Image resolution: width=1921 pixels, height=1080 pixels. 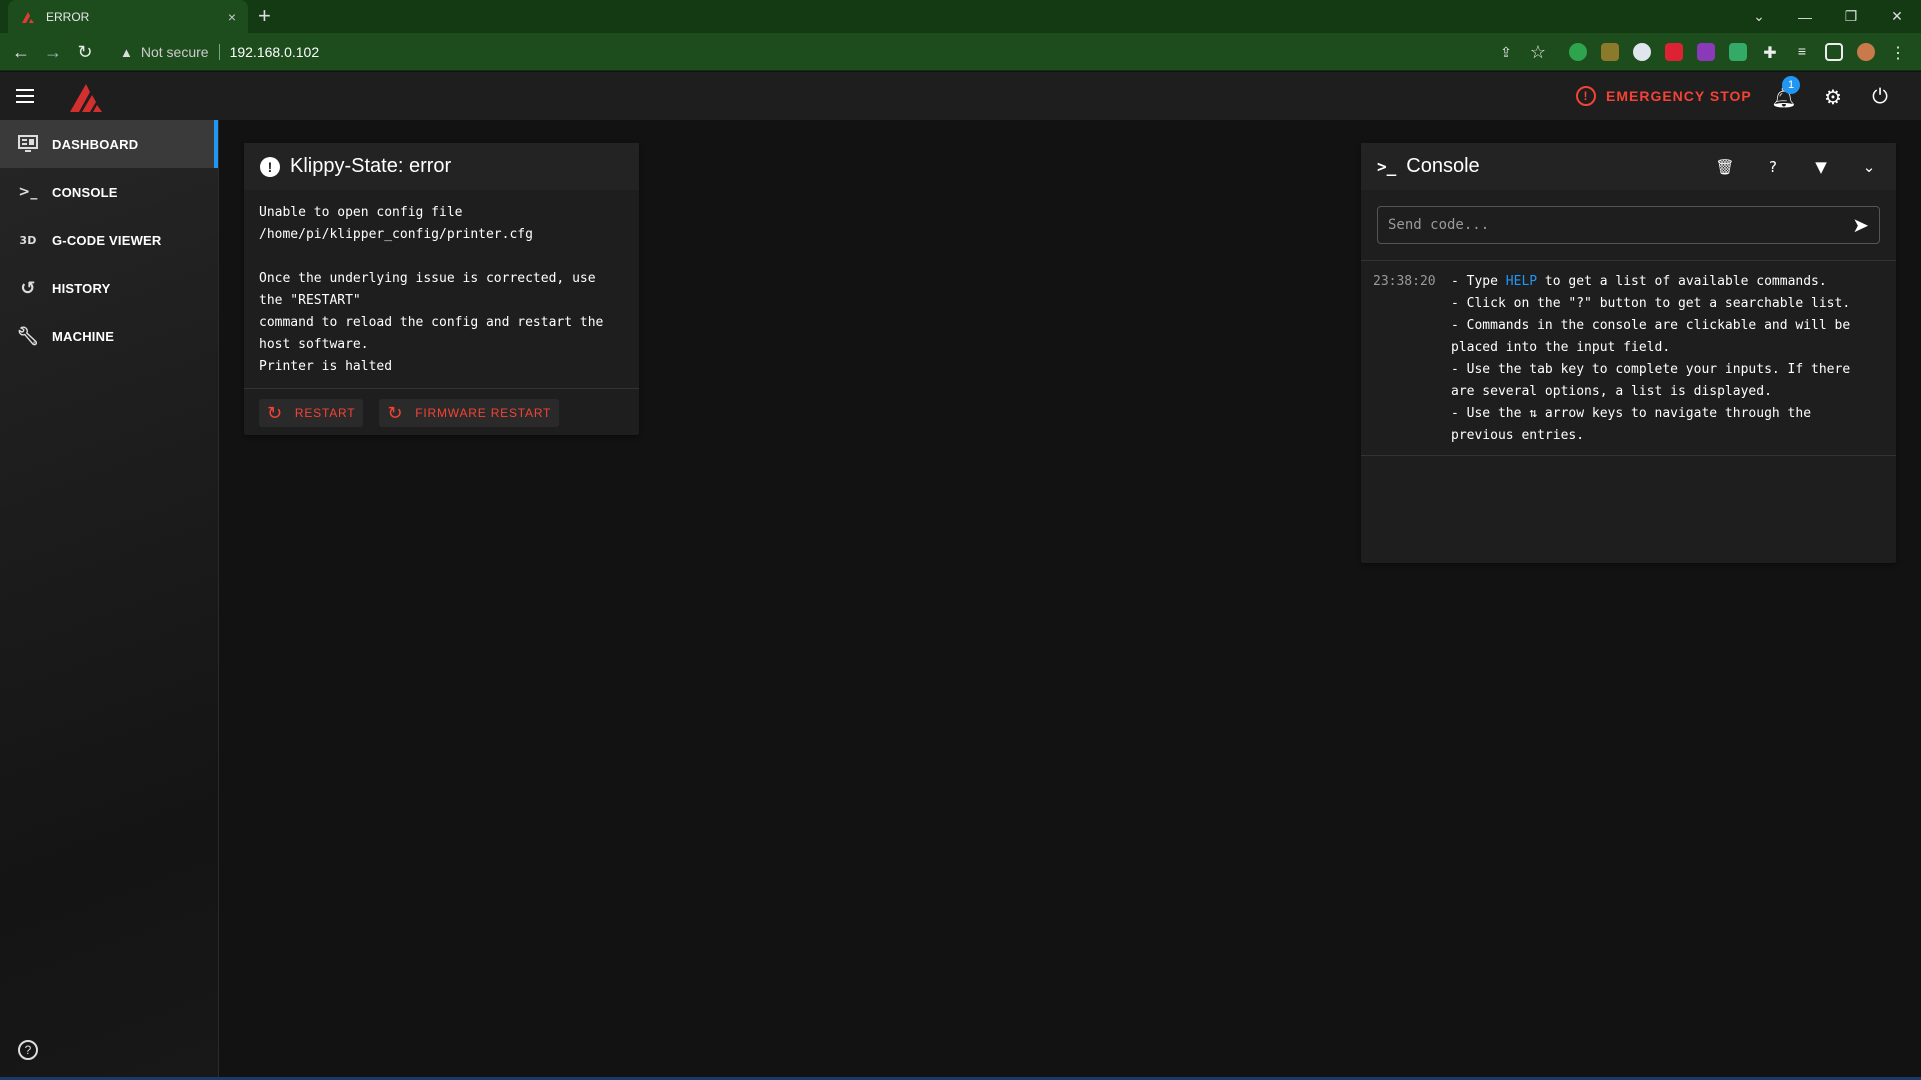 What do you see at coordinates (232, 17) in the screenshot?
I see `tab-close-icon: ×` at bounding box center [232, 17].